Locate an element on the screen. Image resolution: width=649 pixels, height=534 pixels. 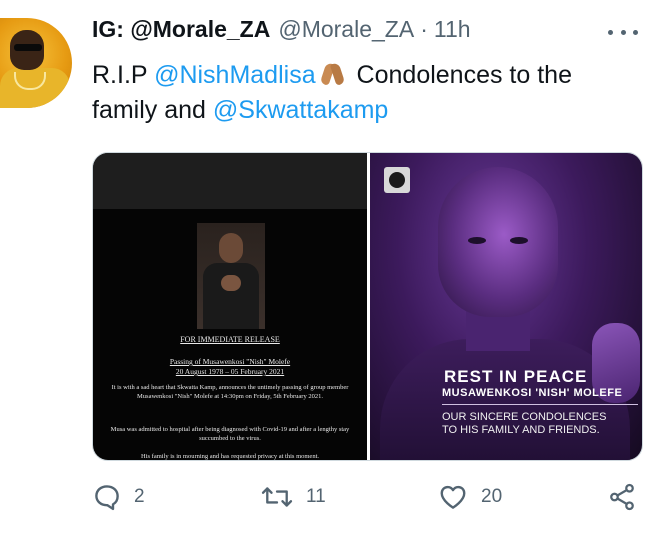
like-icon is located at coordinates (453, 497).